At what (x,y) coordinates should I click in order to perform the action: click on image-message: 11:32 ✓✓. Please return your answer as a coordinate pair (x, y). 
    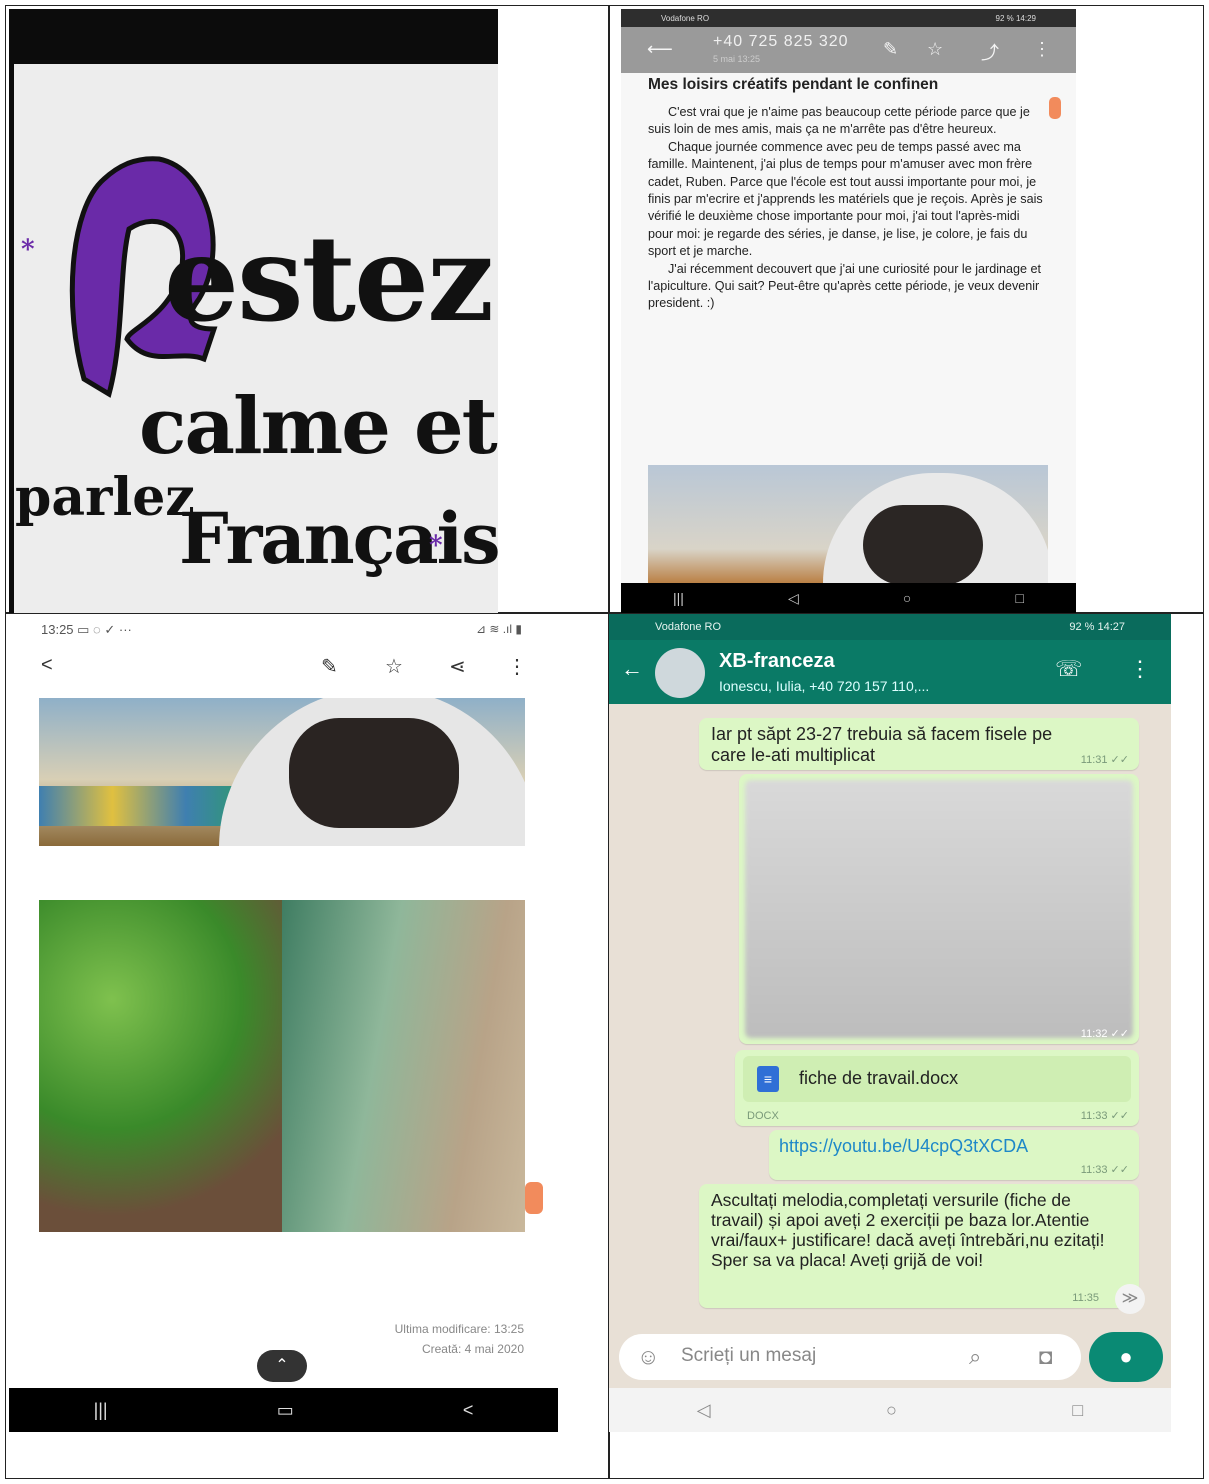
    Looking at the image, I should click on (939, 909).